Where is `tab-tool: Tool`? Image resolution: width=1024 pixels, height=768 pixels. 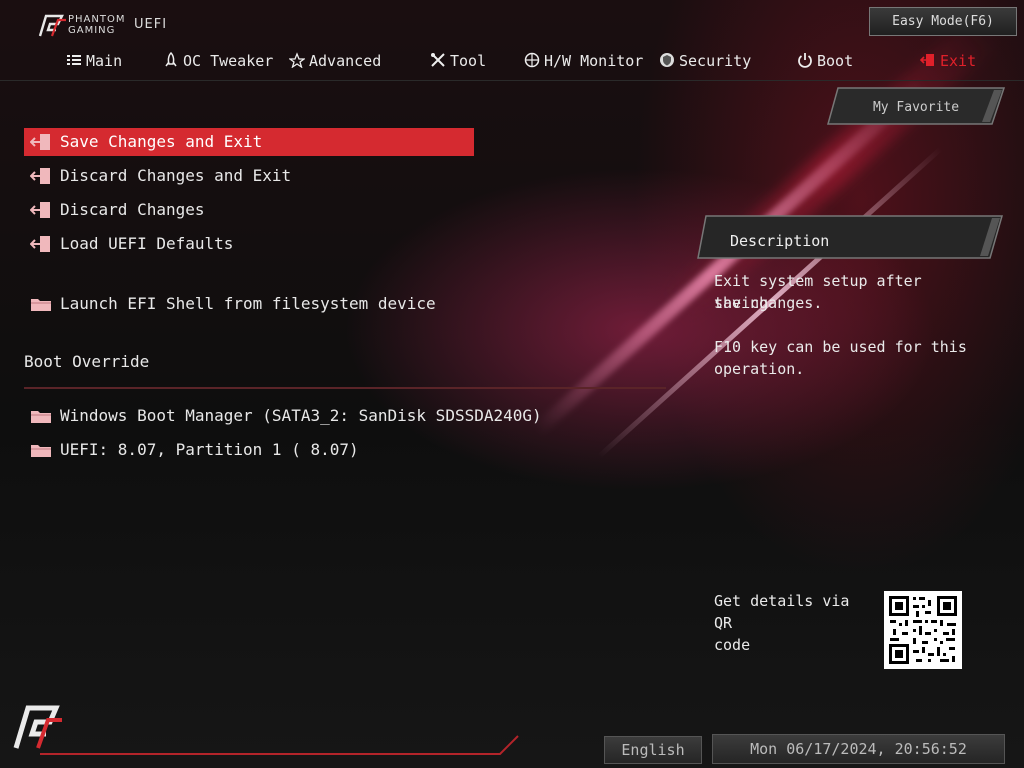 tab-tool: Tool is located at coordinates (458, 62).